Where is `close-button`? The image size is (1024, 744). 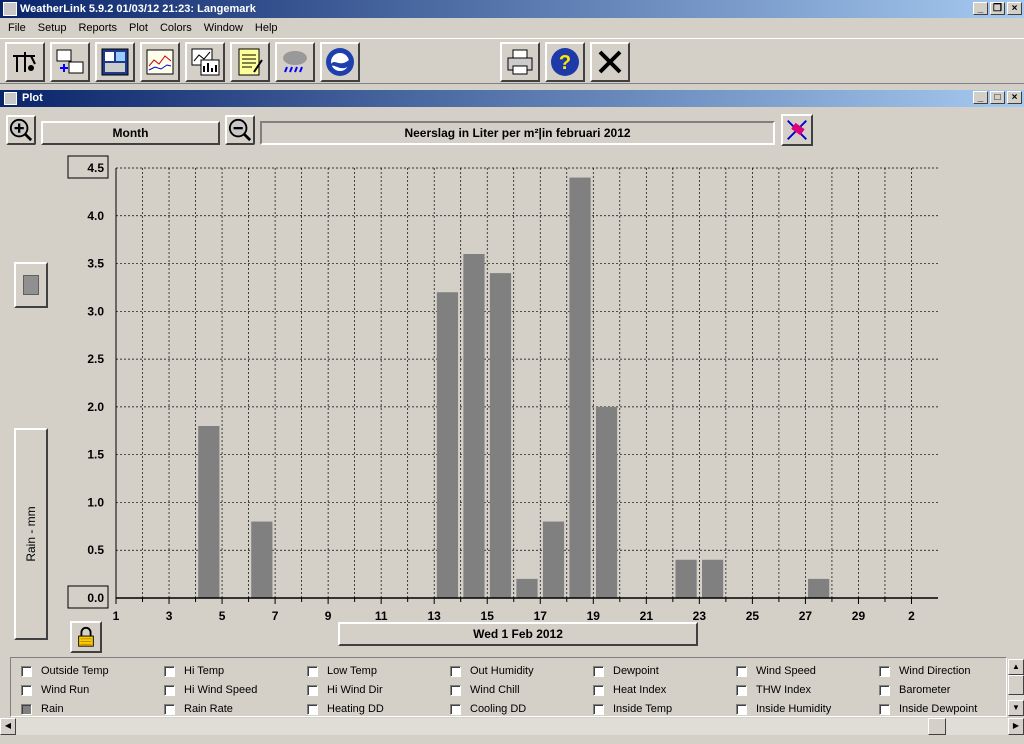 close-button is located at coordinates (610, 62).